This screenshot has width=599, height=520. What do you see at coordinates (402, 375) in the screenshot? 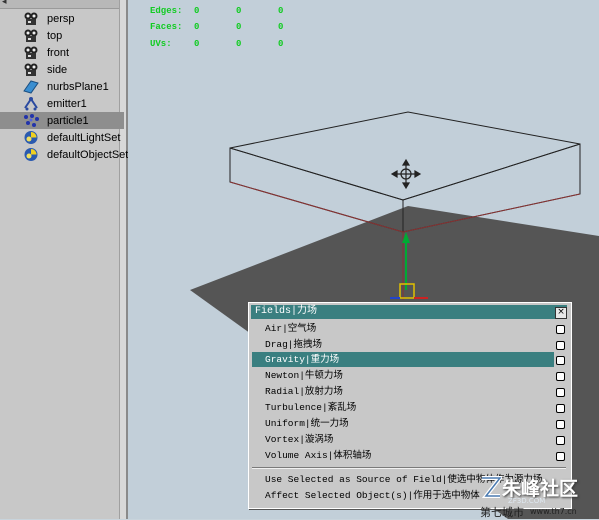
I see `menu-item-newton: Newton|牛顿力场` at bounding box center [402, 375].